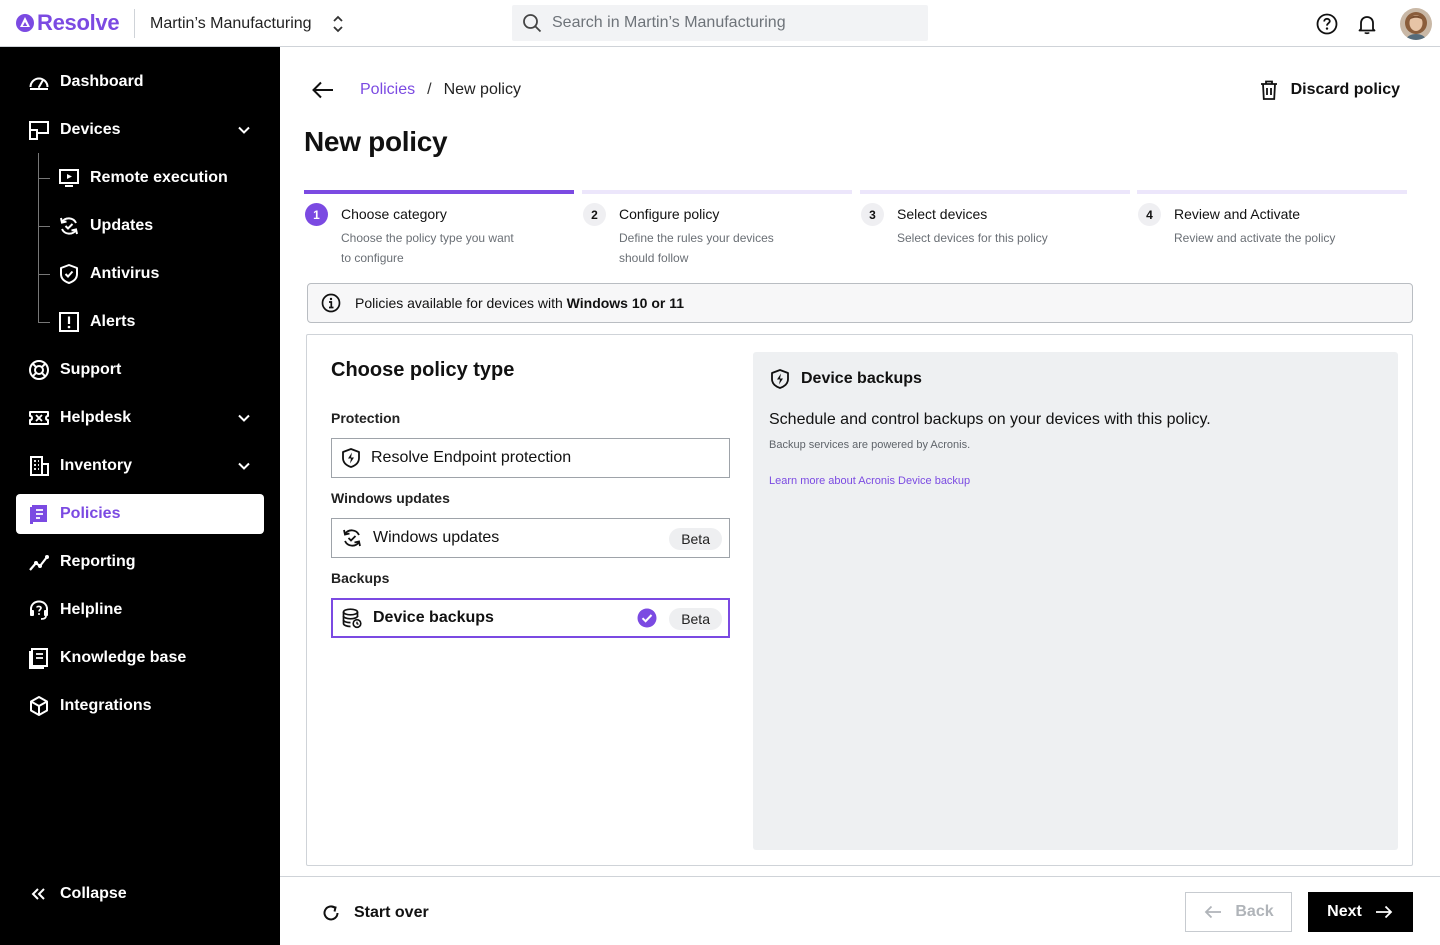 This screenshot has width=1440, height=945. What do you see at coordinates (38, 894) in the screenshot?
I see `double-chevron-left-icon` at bounding box center [38, 894].